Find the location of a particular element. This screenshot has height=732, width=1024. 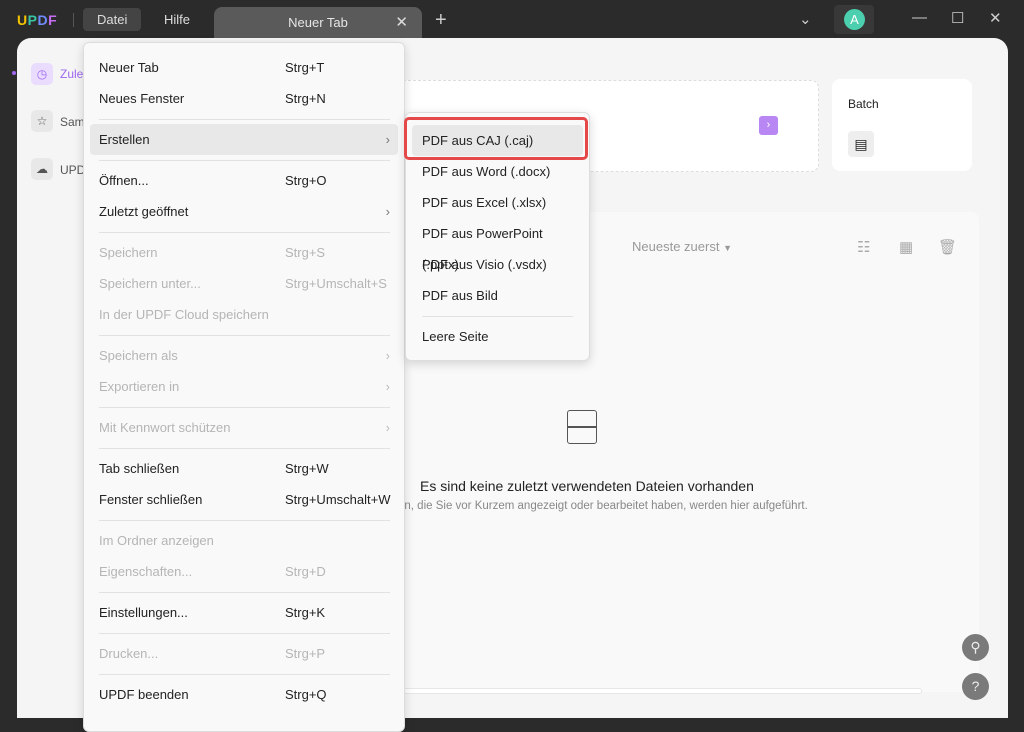

menu-item-pdf-aus-visio-vsdx: PDF aus Visio (.vsdx) is located at coordinates (497, 264).